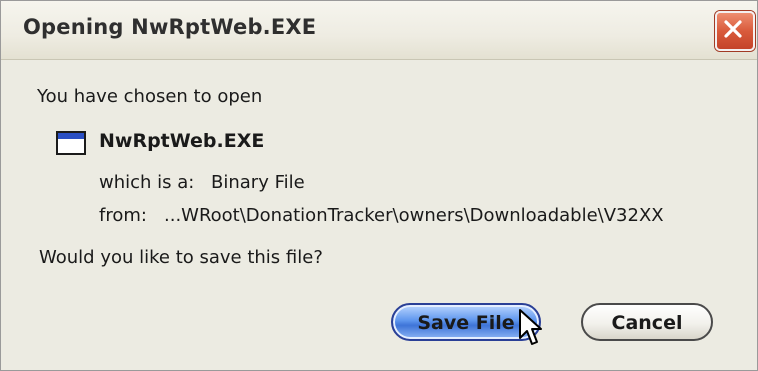 This screenshot has width=758, height=371. What do you see at coordinates (182, 141) in the screenshot?
I see `file-name: NwRptWeb.EXE` at bounding box center [182, 141].